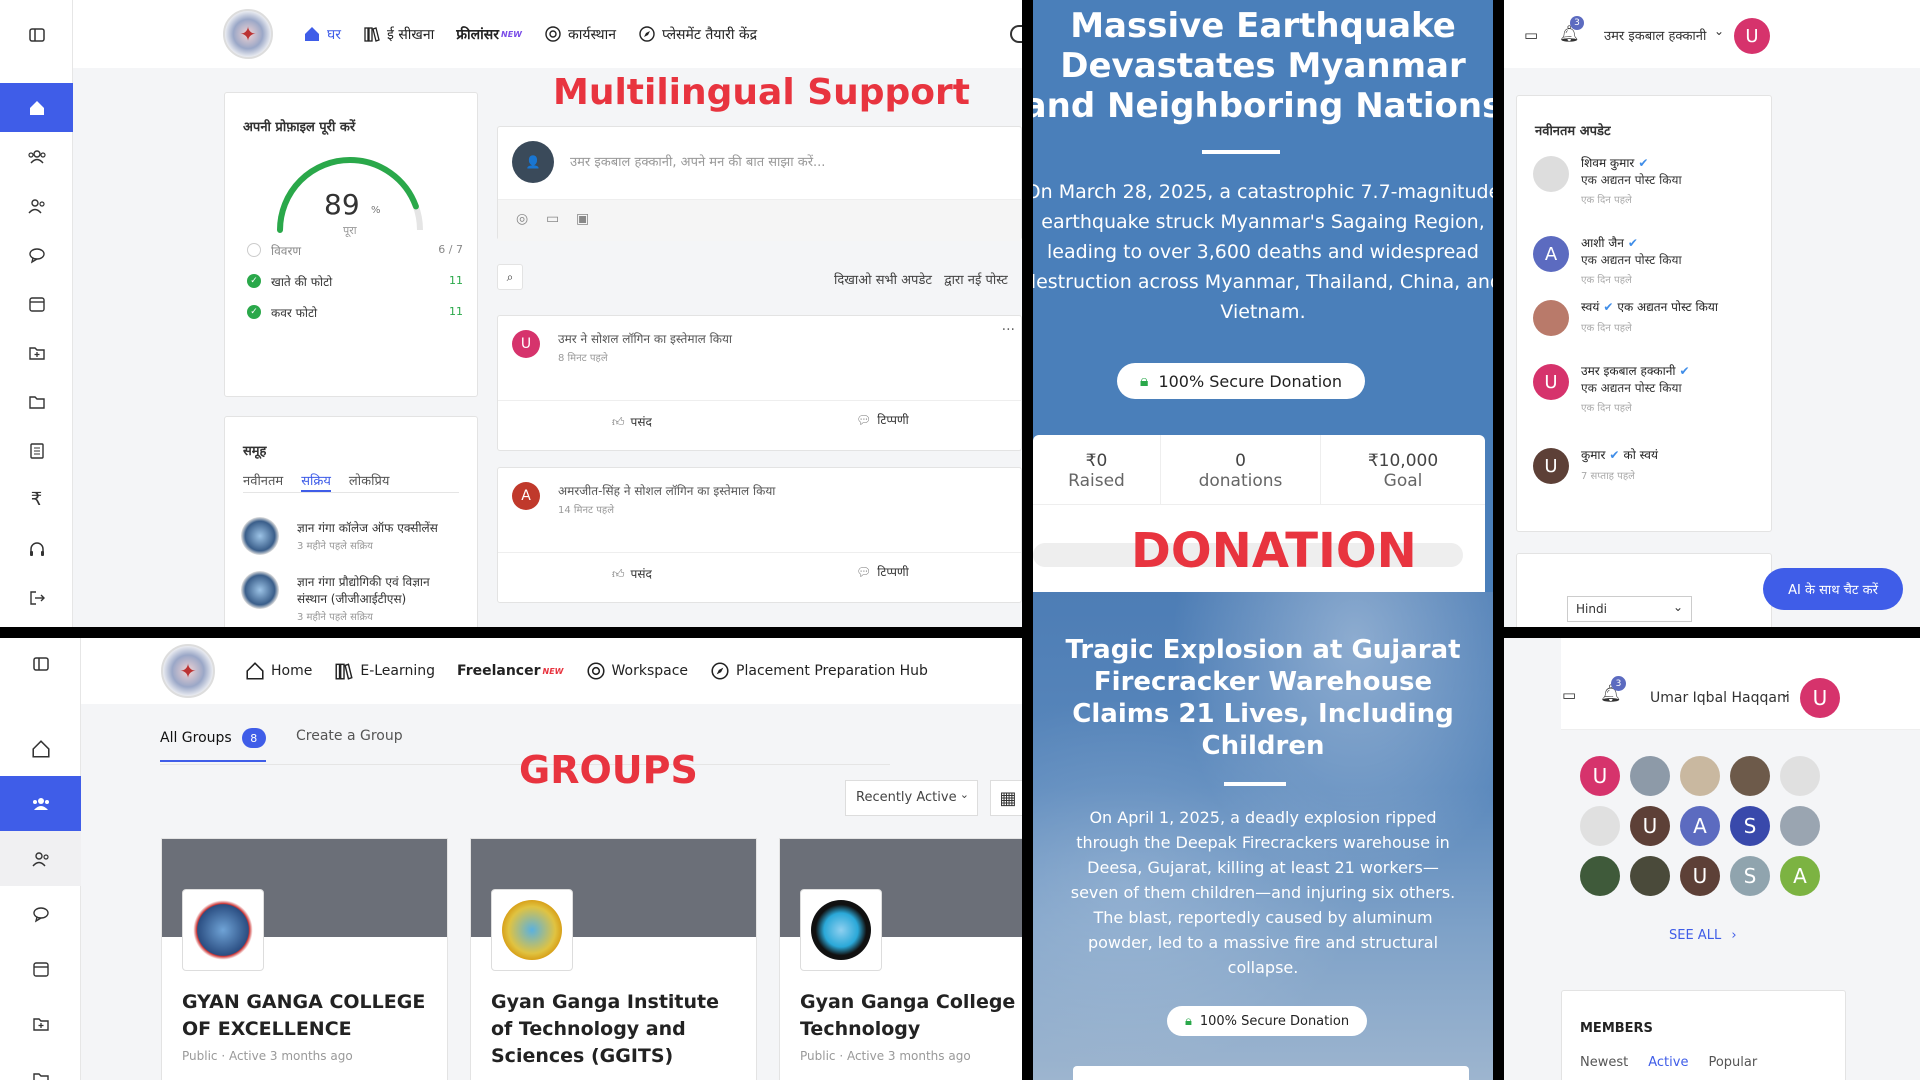  Describe the element at coordinates (322, 34) in the screenshot. I see `nav-home: घर` at that location.